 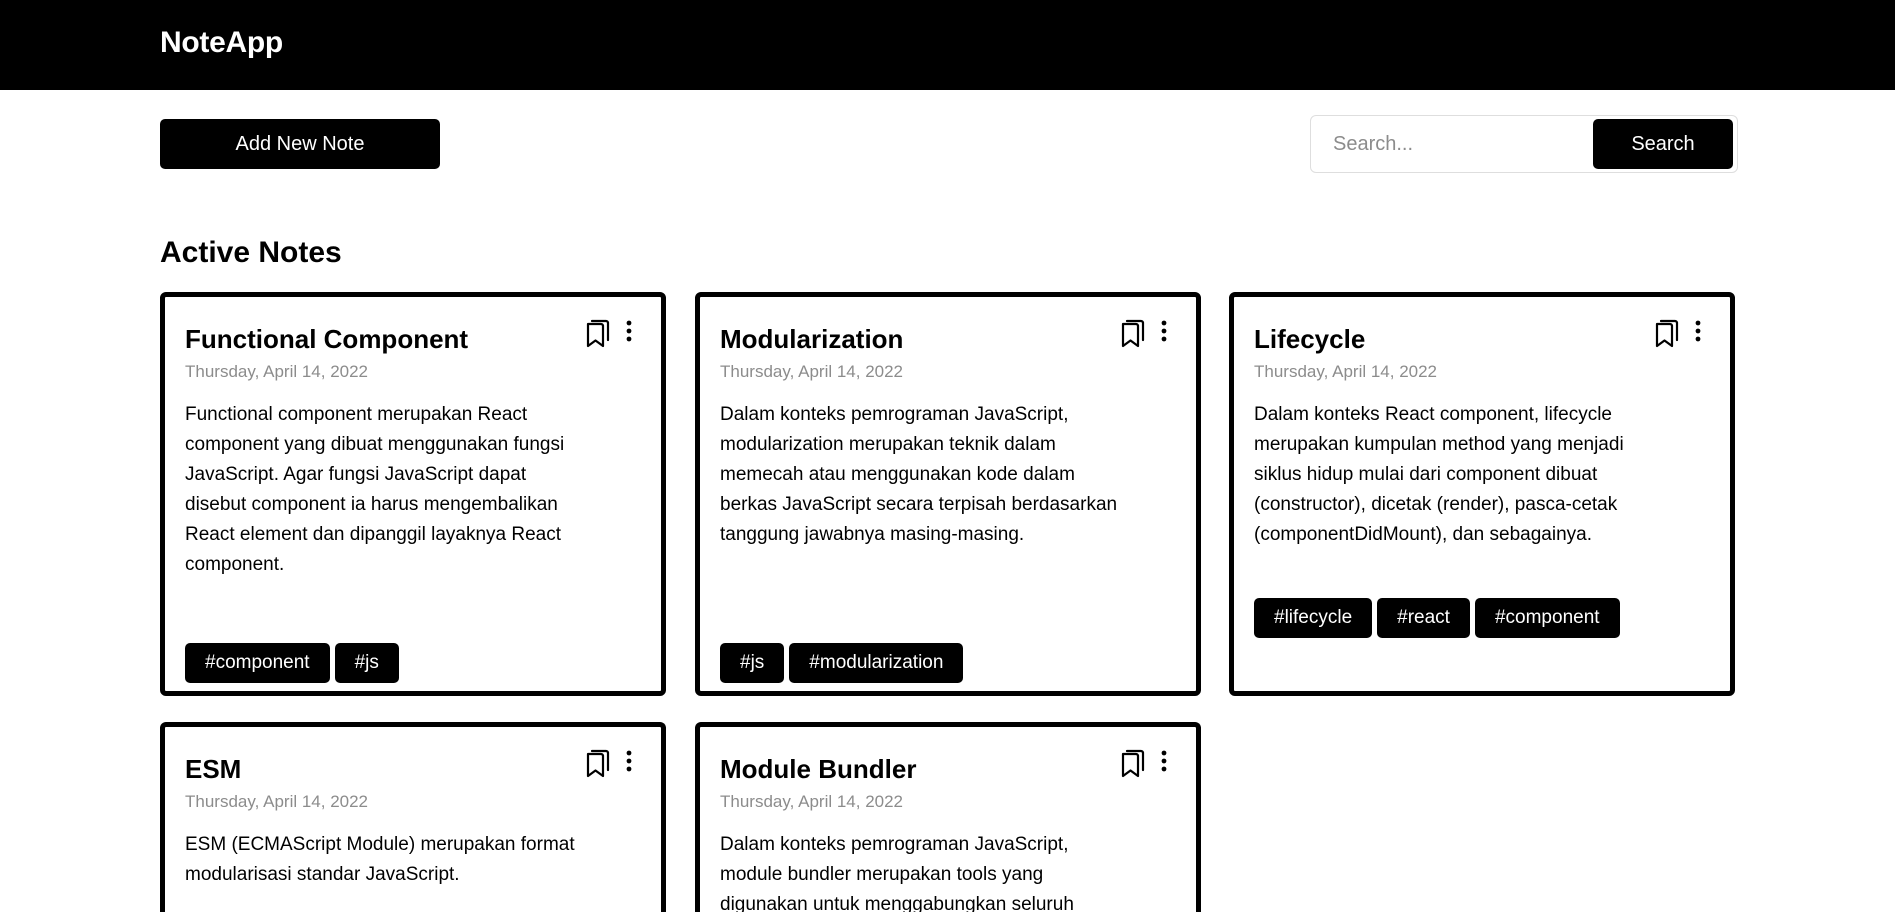 What do you see at coordinates (213, 769) in the screenshot?
I see `note-title: ESM` at bounding box center [213, 769].